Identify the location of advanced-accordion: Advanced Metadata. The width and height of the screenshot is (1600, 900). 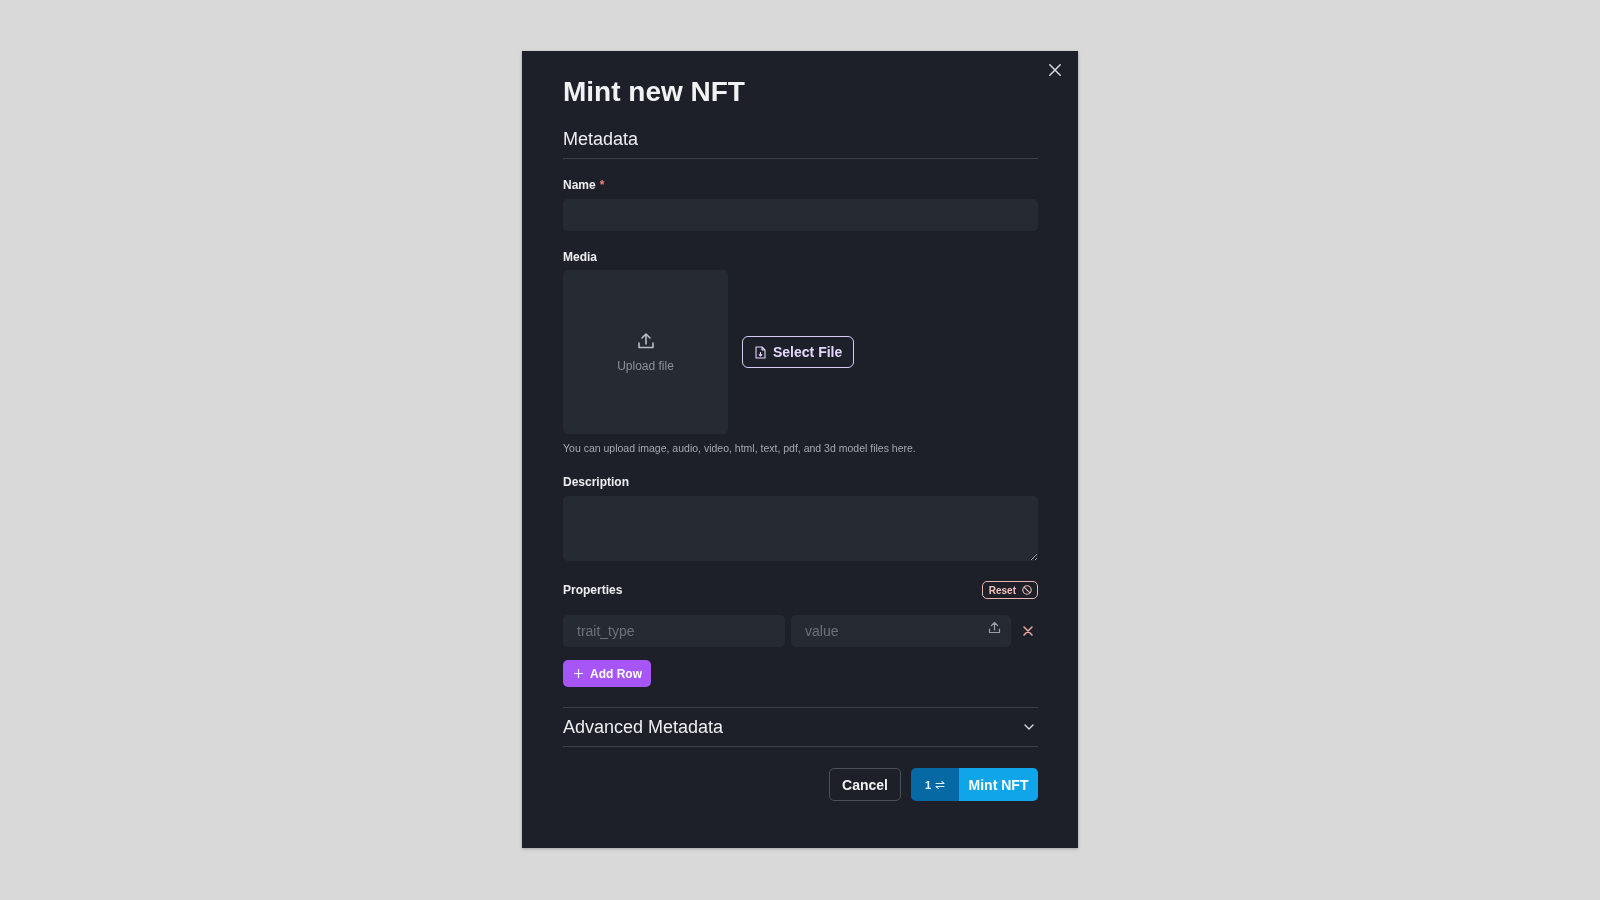
(800, 727).